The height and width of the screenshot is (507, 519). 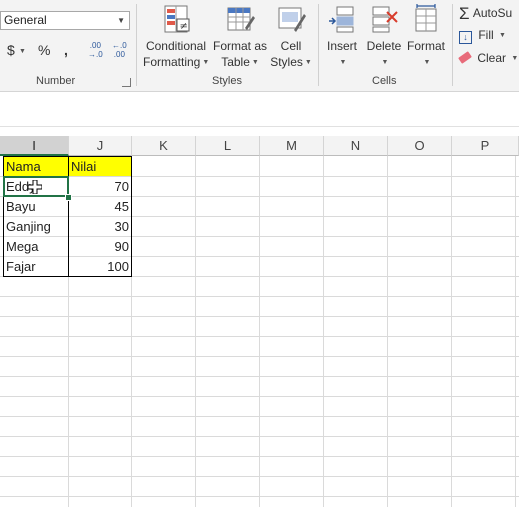 What do you see at coordinates (384, 46) in the screenshot?
I see `delete-label: Delete` at bounding box center [384, 46].